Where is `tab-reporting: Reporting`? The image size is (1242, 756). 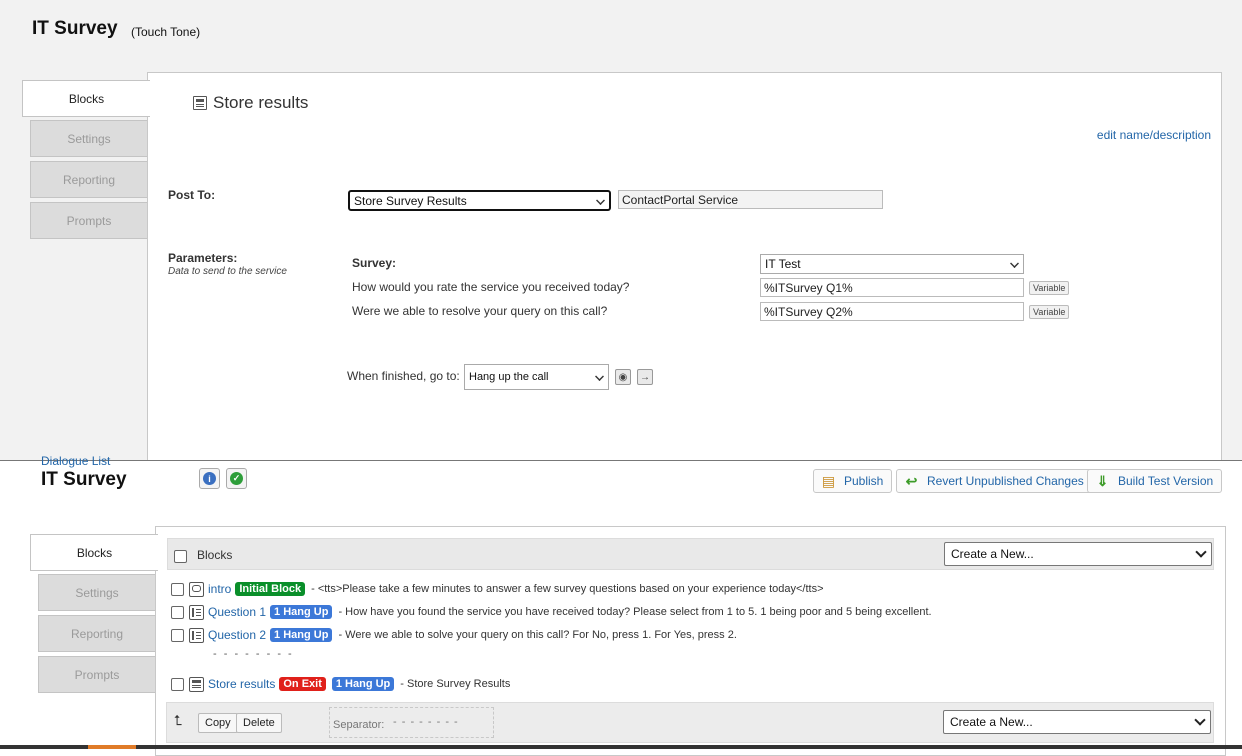 tab-reporting: Reporting is located at coordinates (89, 179).